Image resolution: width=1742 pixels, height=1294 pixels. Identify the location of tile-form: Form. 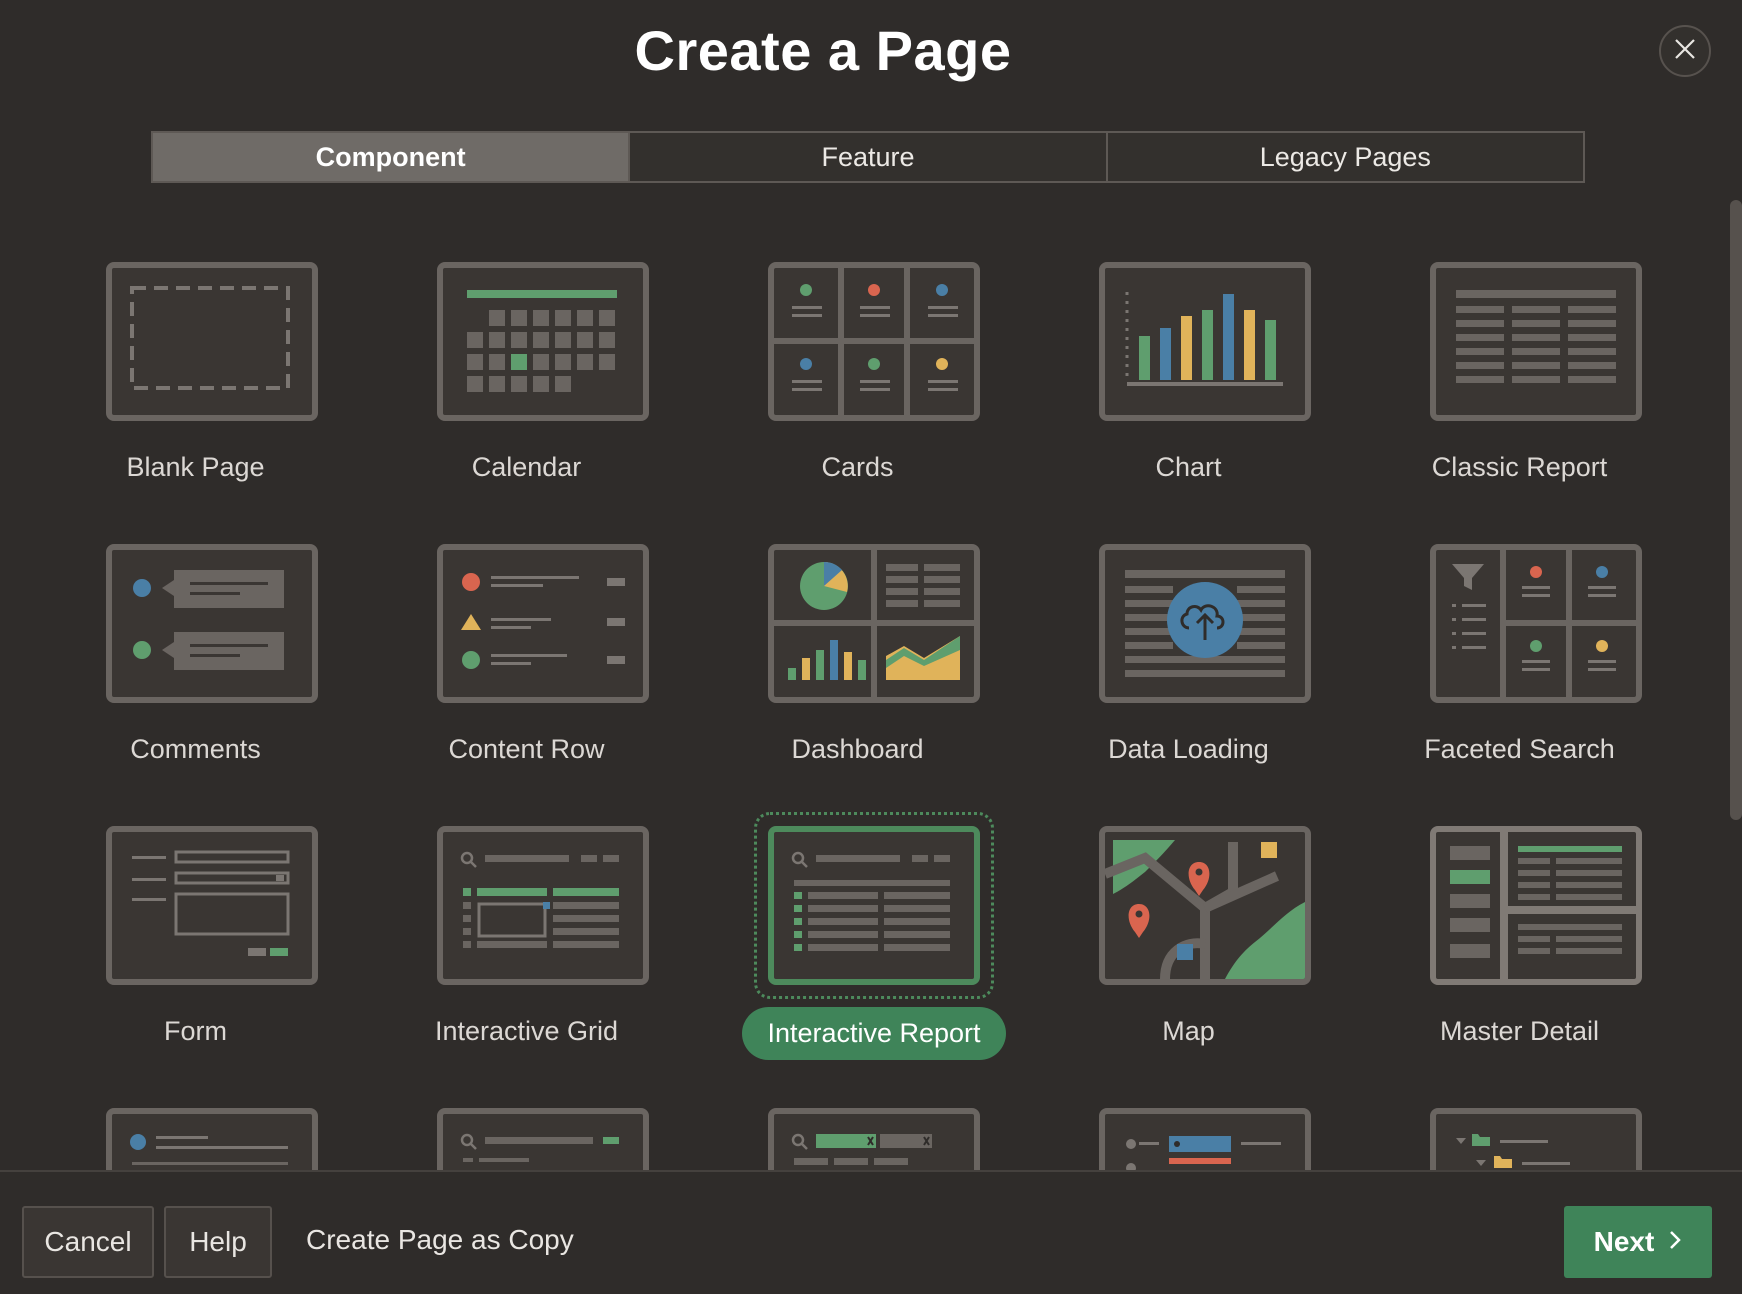
(195, 905).